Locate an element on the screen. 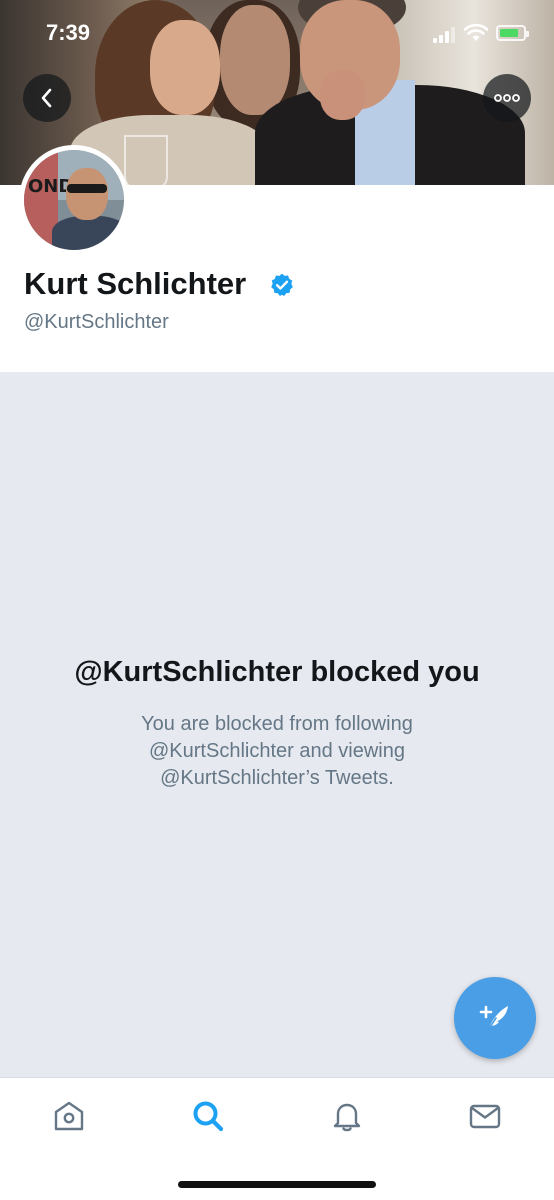  profile-display-name: Kurt Schlichter is located at coordinates (135, 283).